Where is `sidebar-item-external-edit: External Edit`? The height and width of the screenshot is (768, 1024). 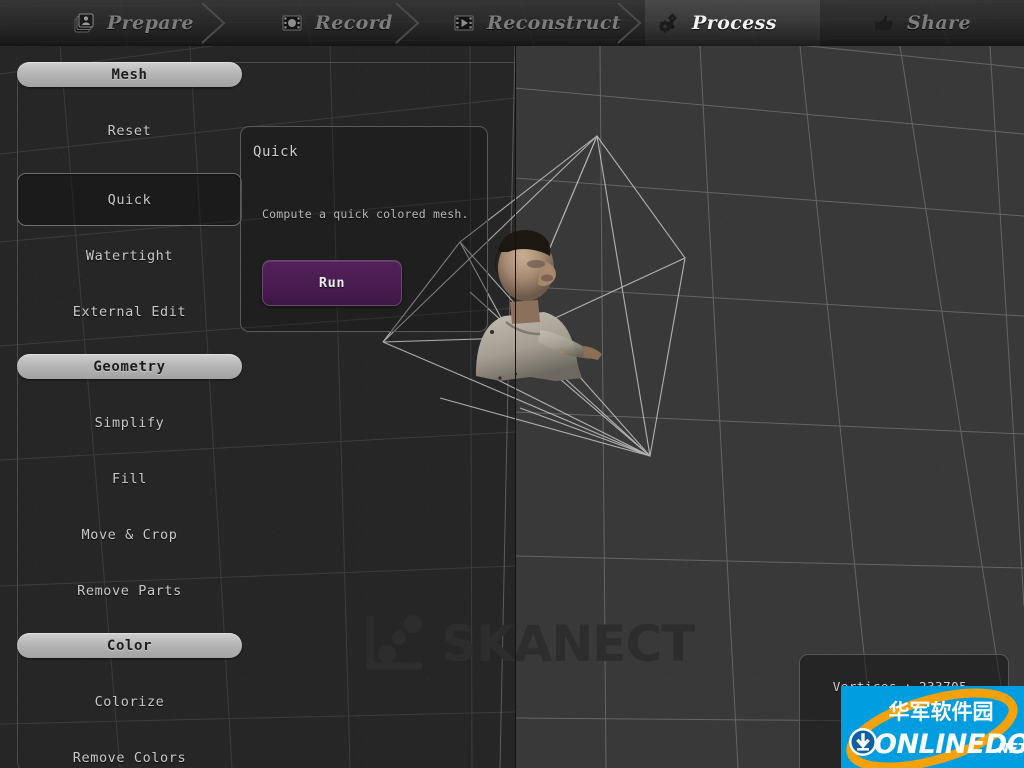
sidebar-item-external-edit: External Edit is located at coordinates (129, 312).